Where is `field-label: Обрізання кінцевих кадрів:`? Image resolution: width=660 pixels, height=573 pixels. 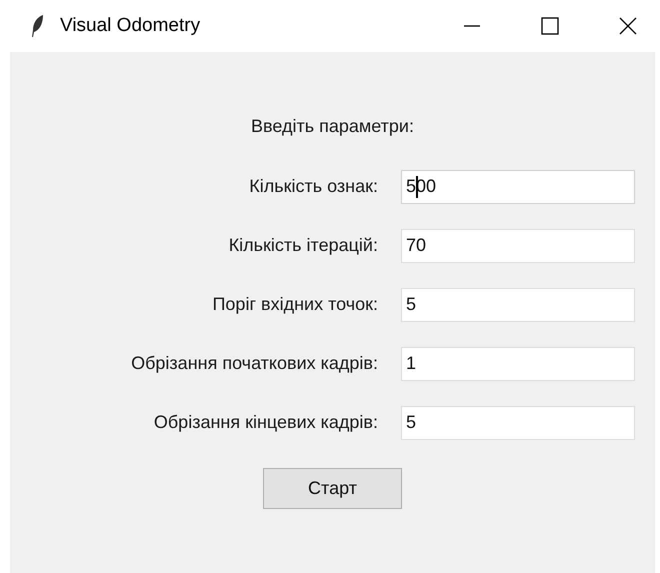
field-label: Обрізання кінцевих кадрів: is located at coordinates (266, 422).